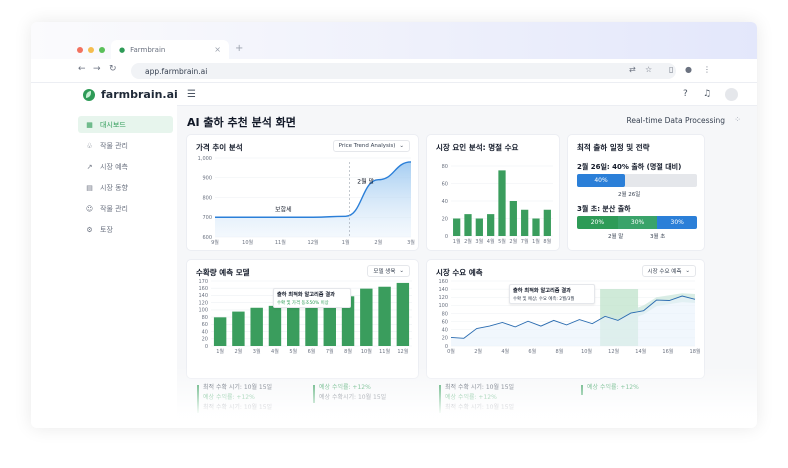 The height and width of the screenshot is (468, 788). I want to click on bell-icon: ♫, so click(707, 94).